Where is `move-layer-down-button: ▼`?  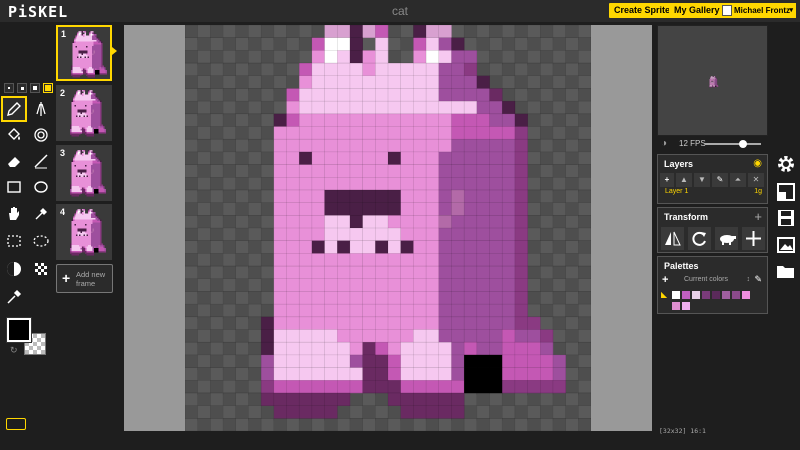
move-layer-down-button: ▼ is located at coordinates (702, 180).